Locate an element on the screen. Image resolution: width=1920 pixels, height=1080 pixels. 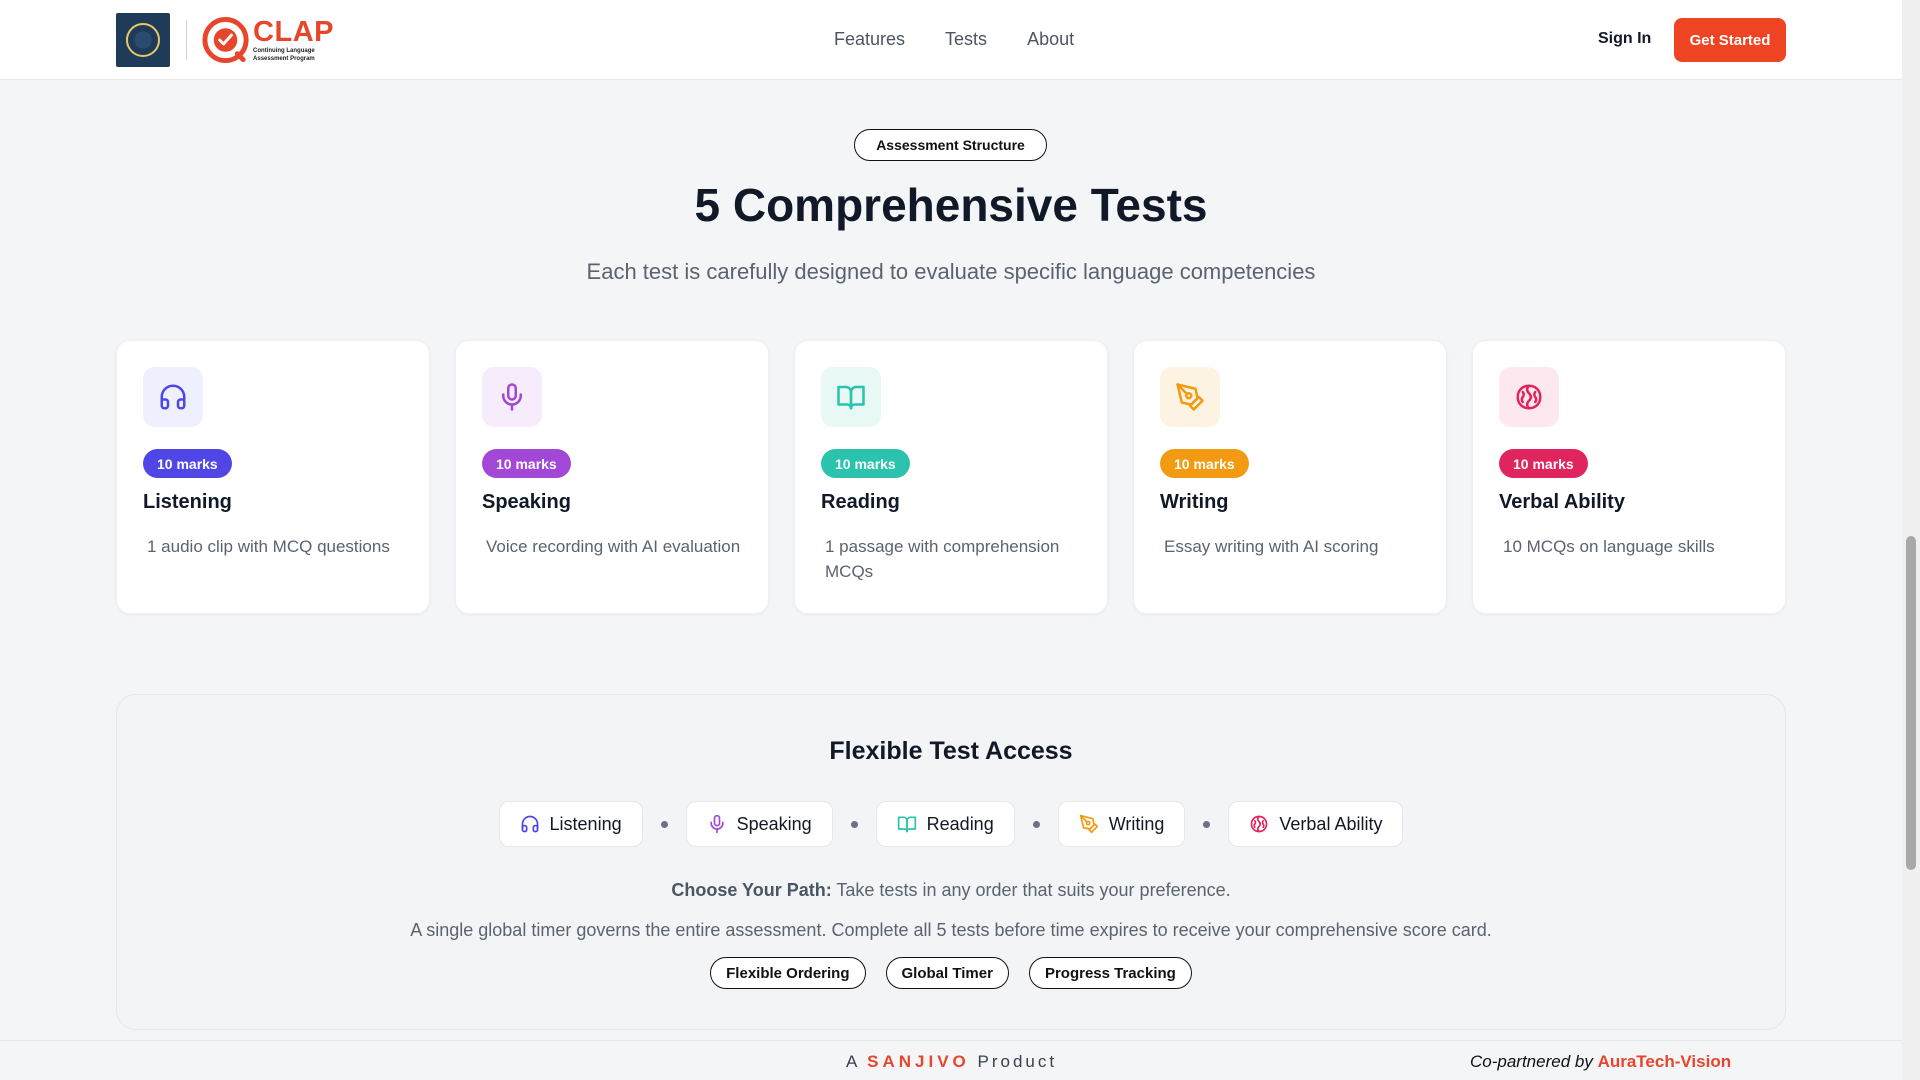
footer-product-prefix: A is located at coordinates (853, 1061).